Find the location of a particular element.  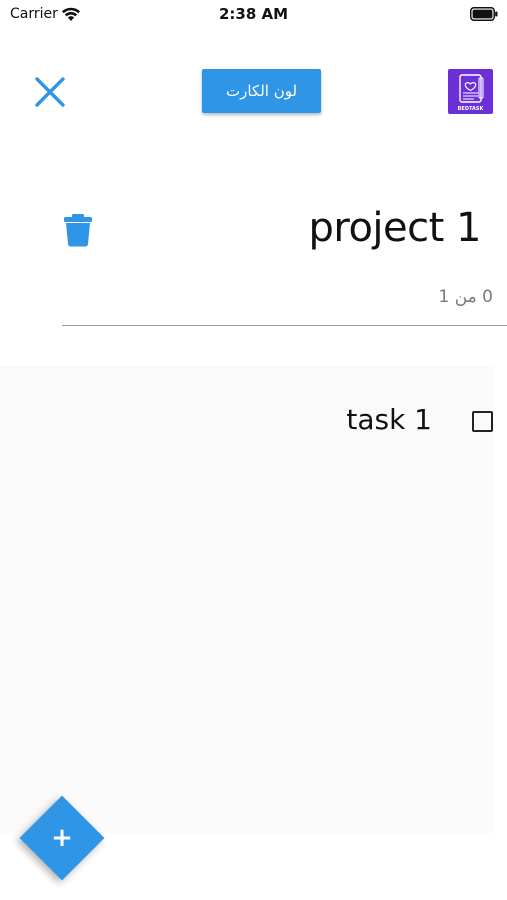

close-icon is located at coordinates (50, 92).